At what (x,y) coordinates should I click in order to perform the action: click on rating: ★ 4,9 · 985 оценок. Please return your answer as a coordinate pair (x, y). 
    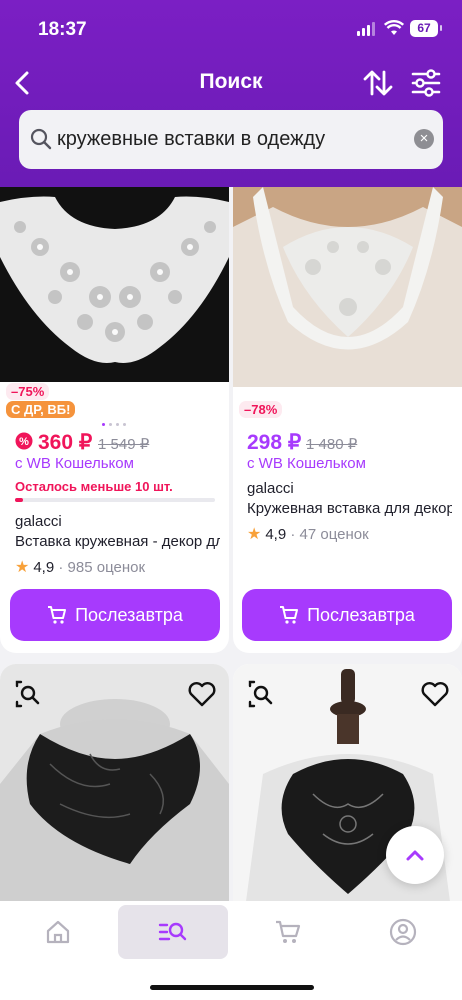
    Looking at the image, I should click on (80, 567).